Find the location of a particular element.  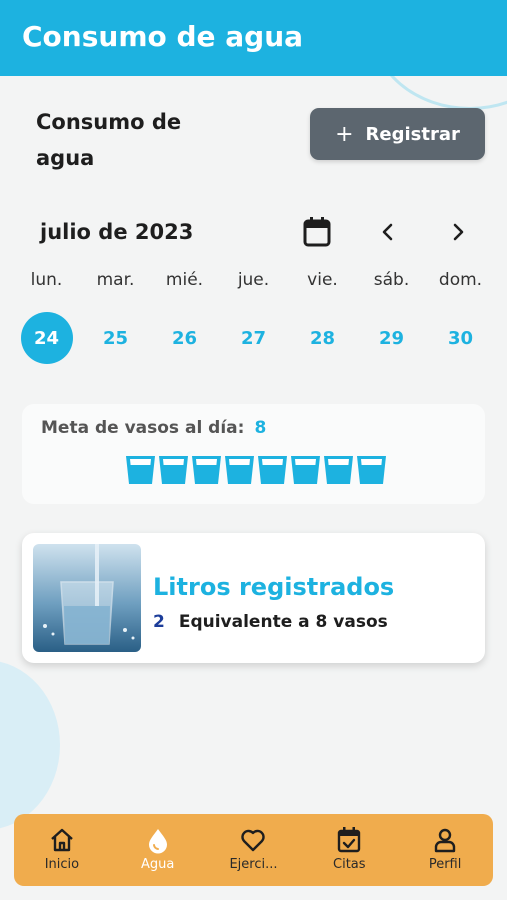

liters-value: 2 is located at coordinates (159, 622).